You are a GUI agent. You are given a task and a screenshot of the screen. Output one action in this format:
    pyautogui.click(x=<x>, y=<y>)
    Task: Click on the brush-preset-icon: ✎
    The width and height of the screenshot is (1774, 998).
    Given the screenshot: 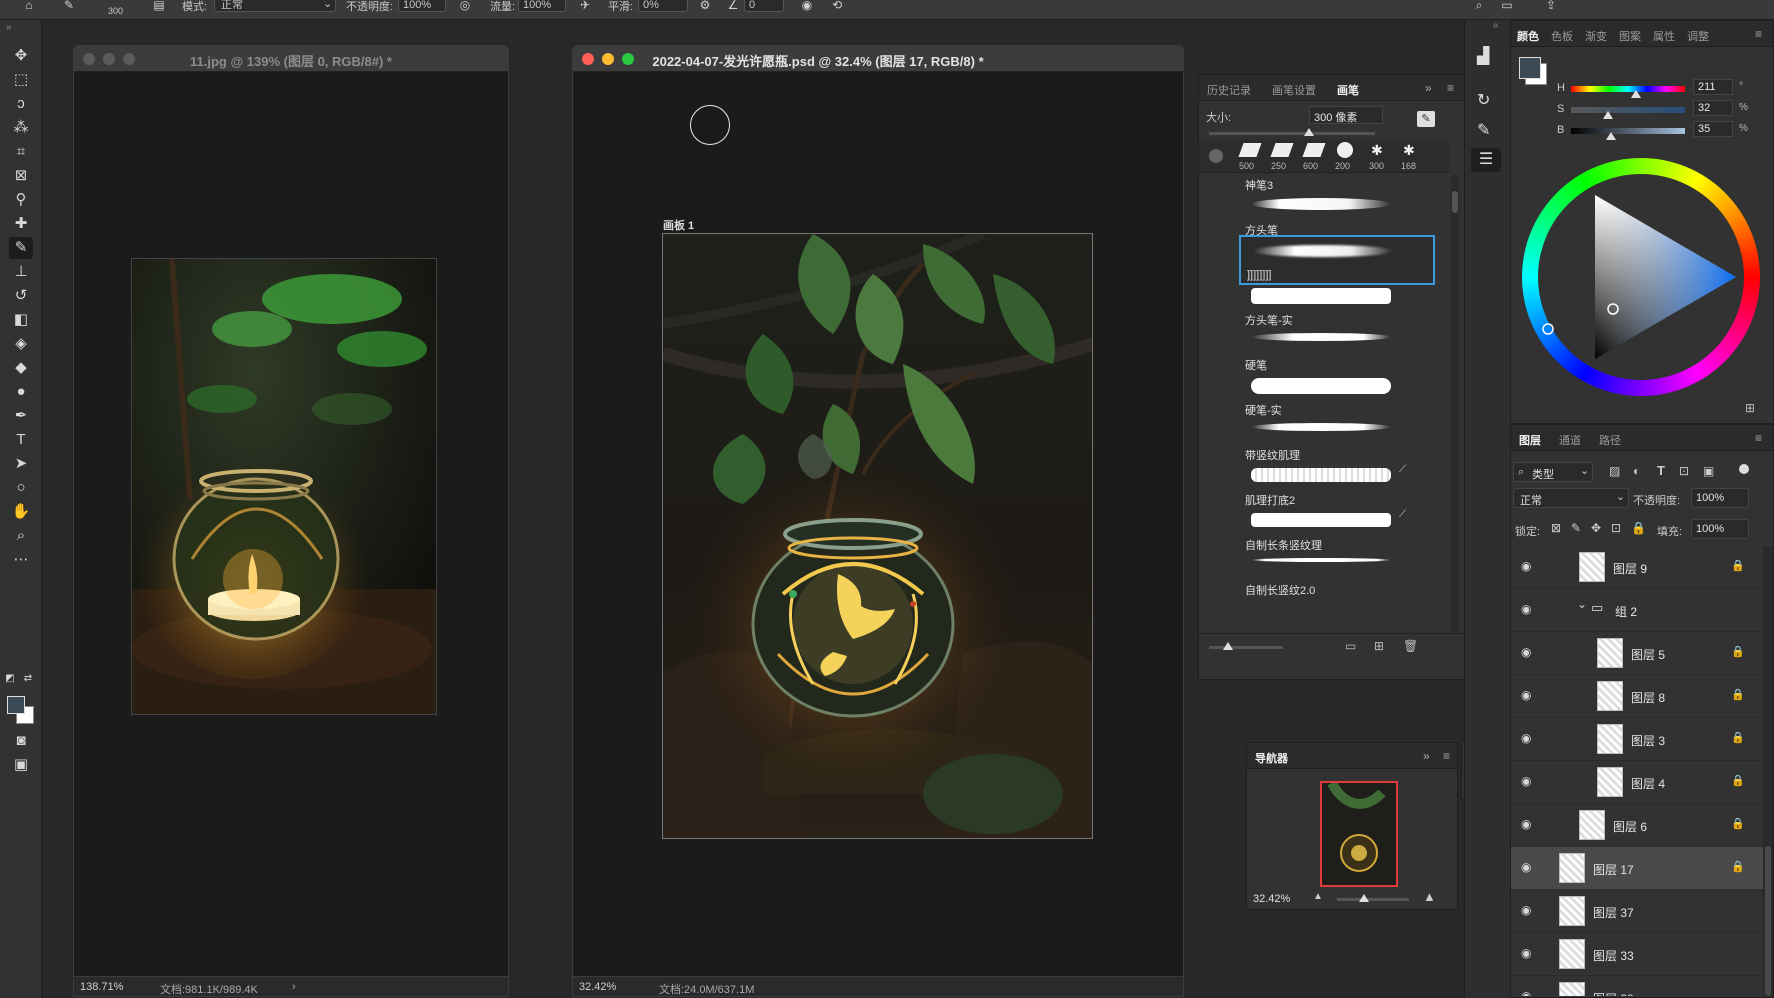 What is the action you would take?
    pyautogui.click(x=69, y=6)
    